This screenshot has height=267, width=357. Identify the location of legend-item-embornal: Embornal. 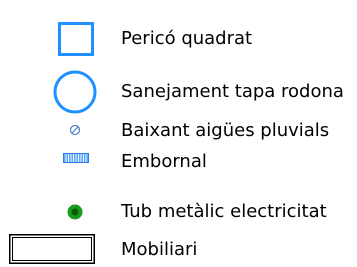
(178, 162).